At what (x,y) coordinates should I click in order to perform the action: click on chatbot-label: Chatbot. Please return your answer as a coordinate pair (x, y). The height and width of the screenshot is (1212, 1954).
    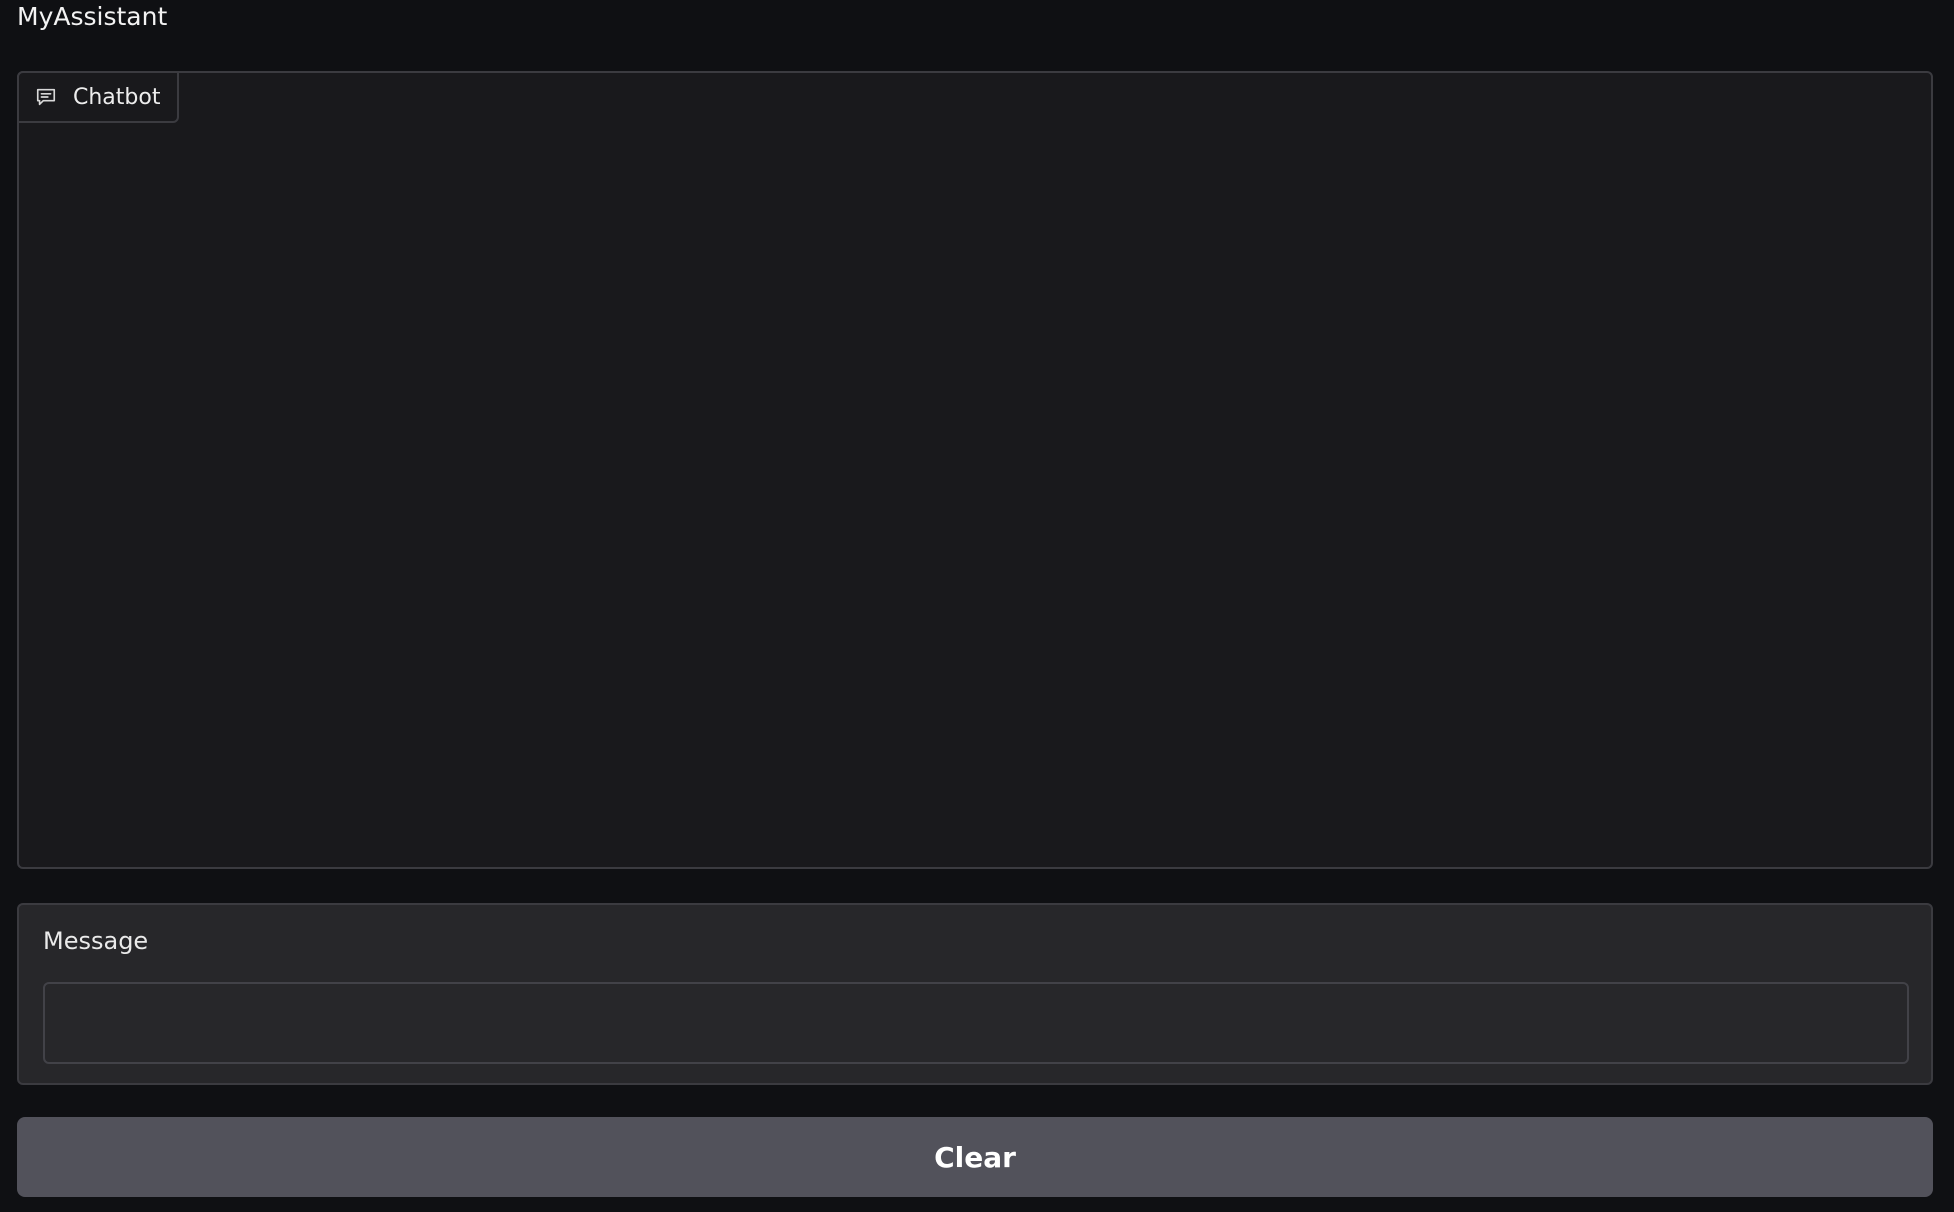
    Looking at the image, I should click on (117, 97).